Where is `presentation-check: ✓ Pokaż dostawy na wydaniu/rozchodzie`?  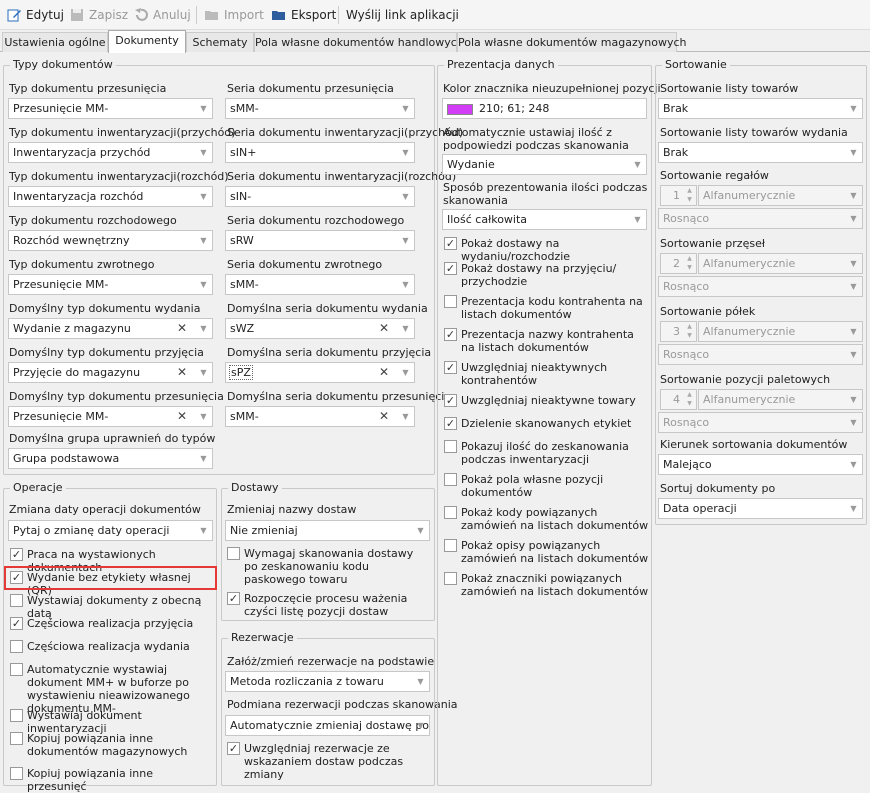
presentation-check: ✓ Pokaż dostawy na wydaniu/rozchodzie is located at coordinates (546, 250).